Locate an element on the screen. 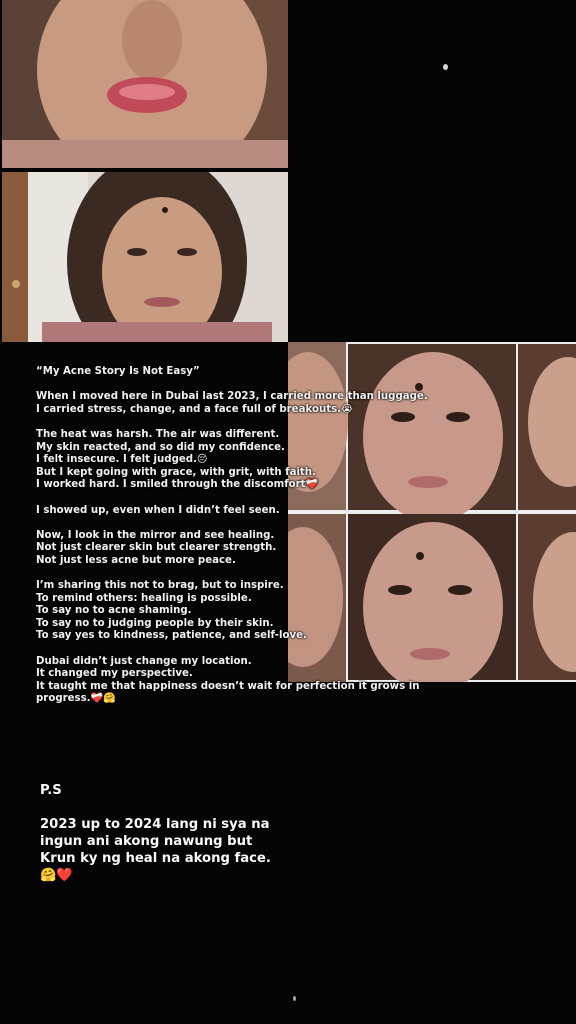 The height and width of the screenshot is (1024, 576). ps-line: ingun ani akong nawung but is located at coordinates (146, 841).